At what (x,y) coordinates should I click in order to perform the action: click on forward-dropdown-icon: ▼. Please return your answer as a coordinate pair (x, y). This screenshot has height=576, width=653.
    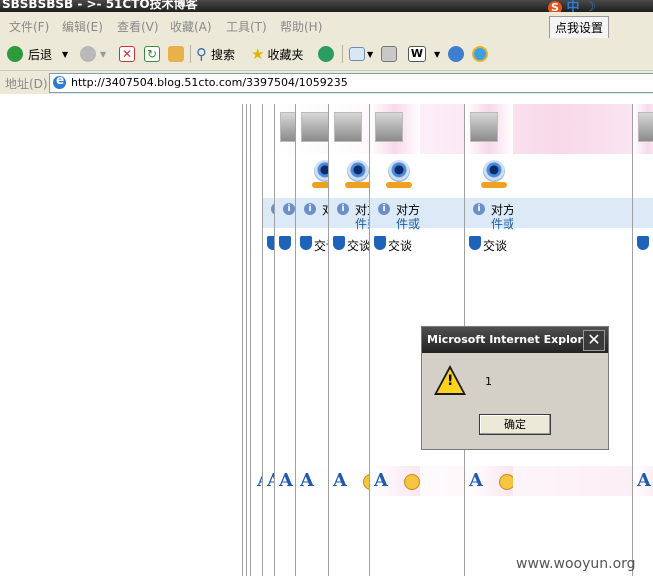
    Looking at the image, I should click on (103, 54).